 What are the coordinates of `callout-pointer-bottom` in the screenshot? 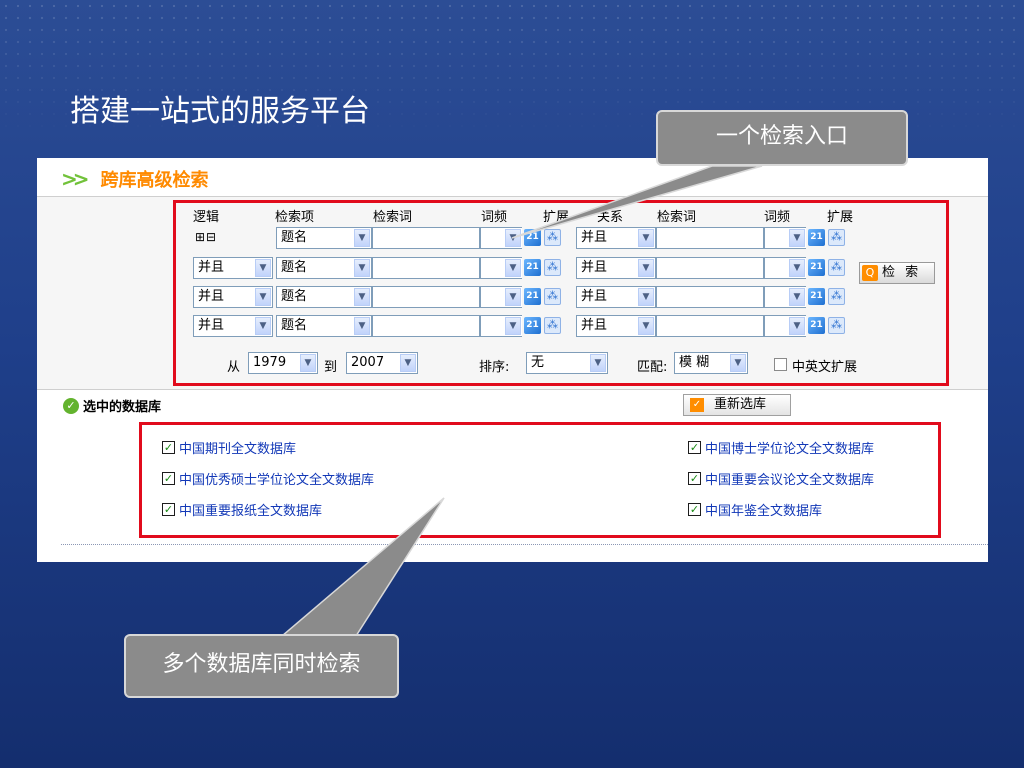 It's located at (362, 567).